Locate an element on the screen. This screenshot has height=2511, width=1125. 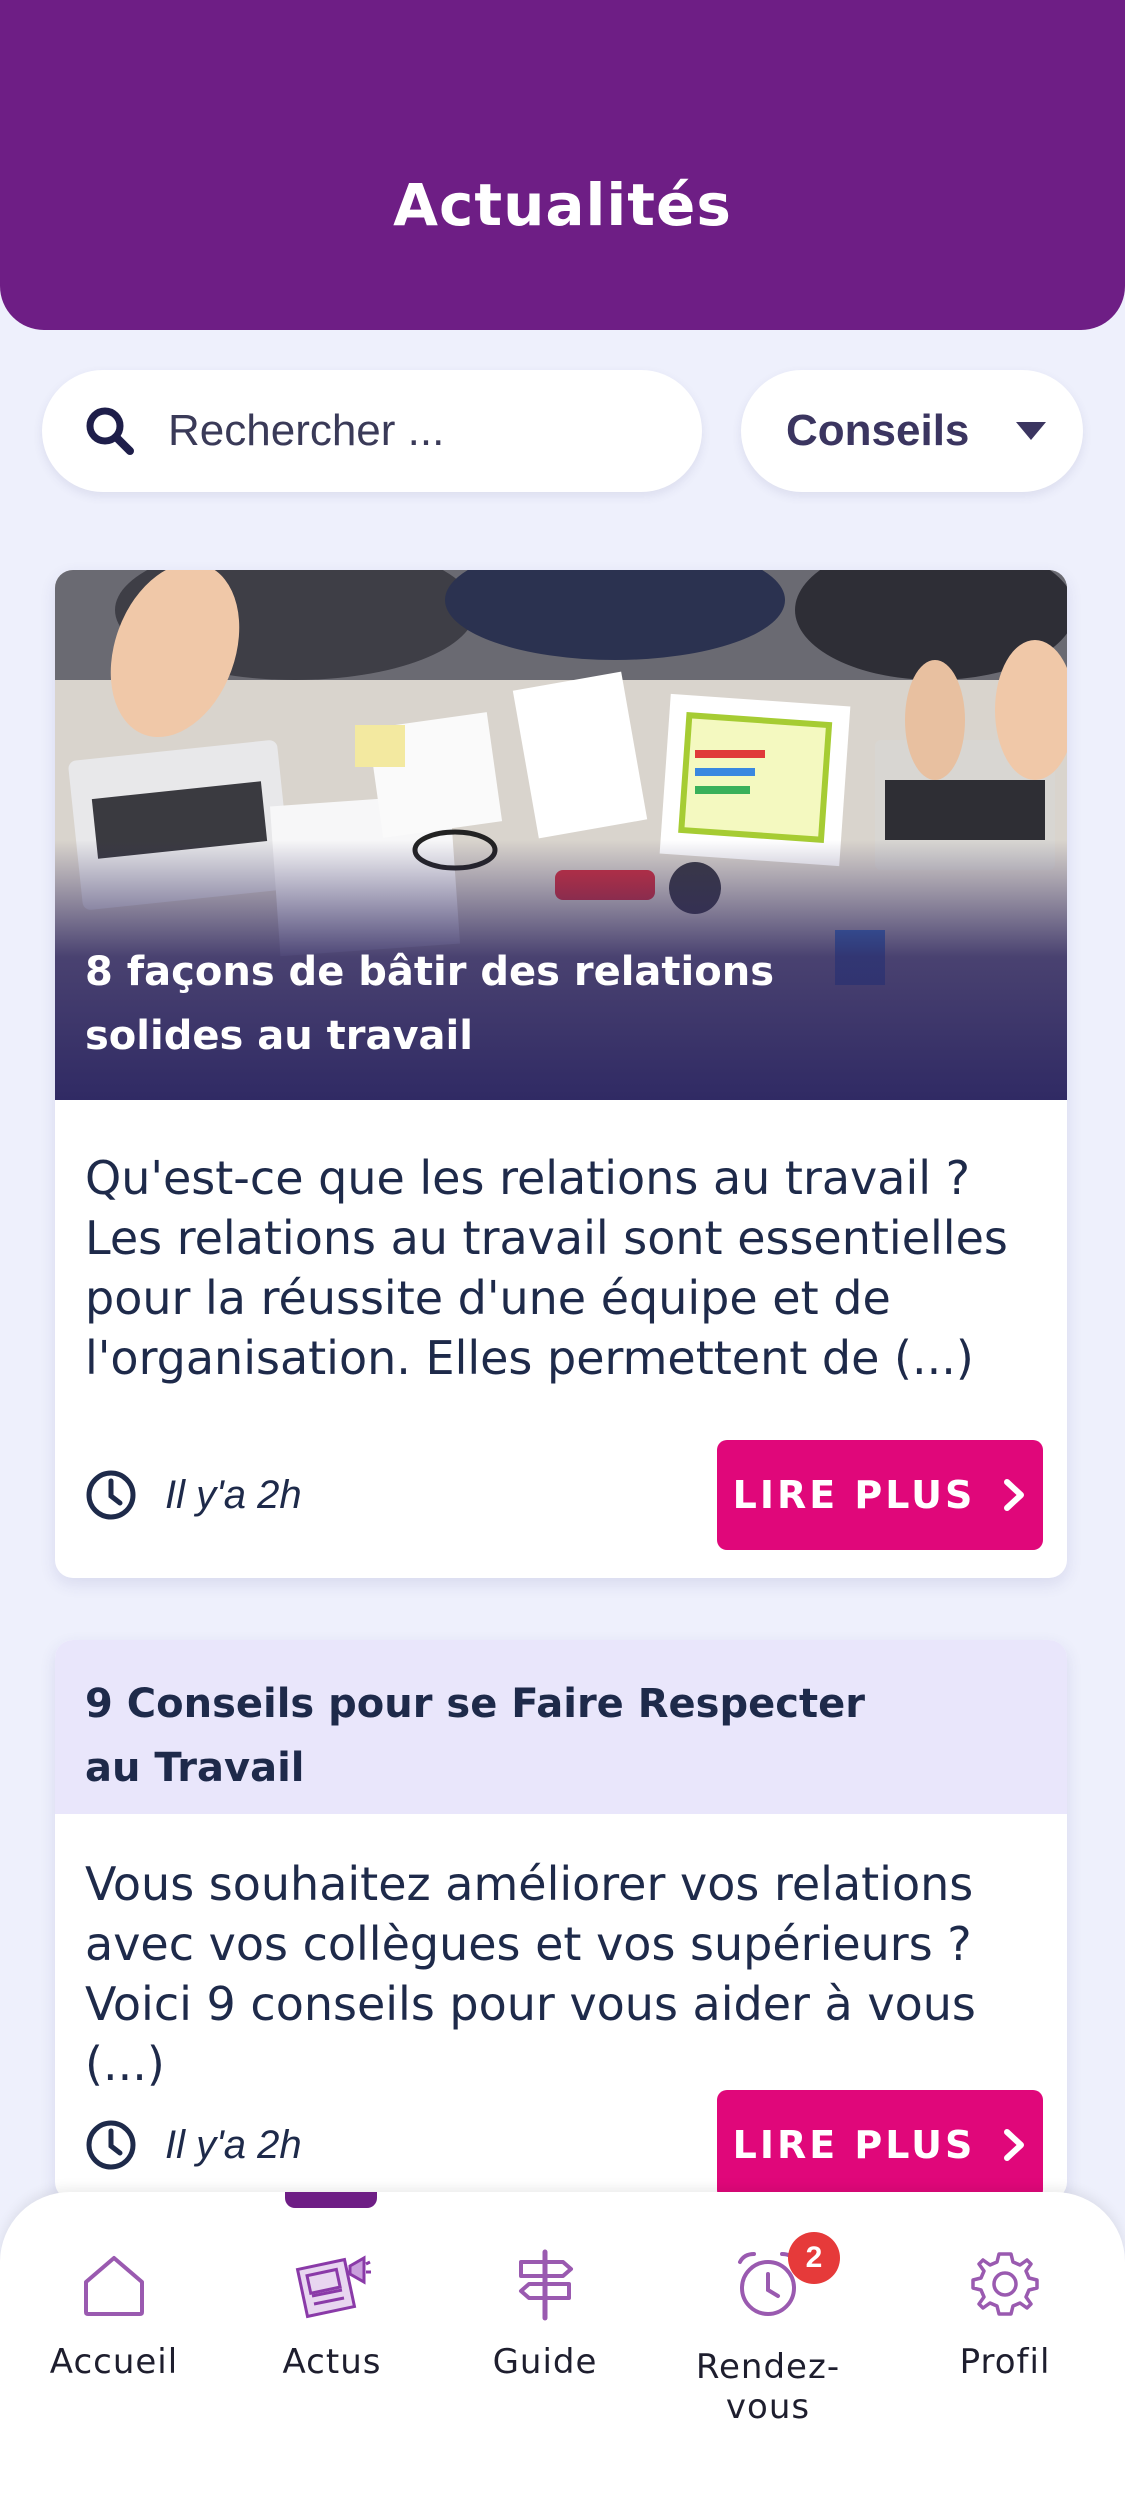
tab-profil: Profil is located at coordinates (1005, 2313).